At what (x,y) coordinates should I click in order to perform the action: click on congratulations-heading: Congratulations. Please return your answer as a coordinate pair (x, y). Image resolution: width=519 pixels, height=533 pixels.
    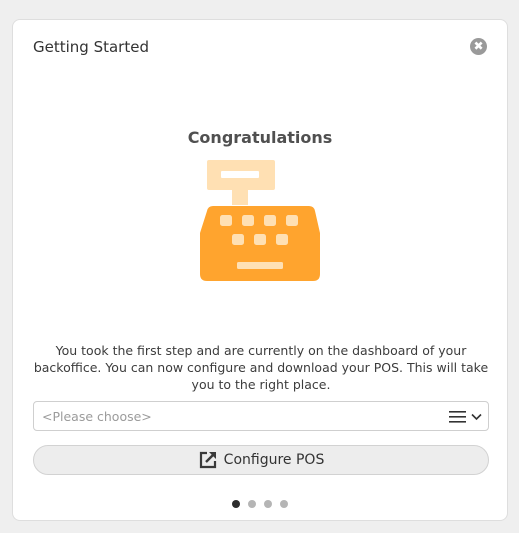
    Looking at the image, I should click on (260, 137).